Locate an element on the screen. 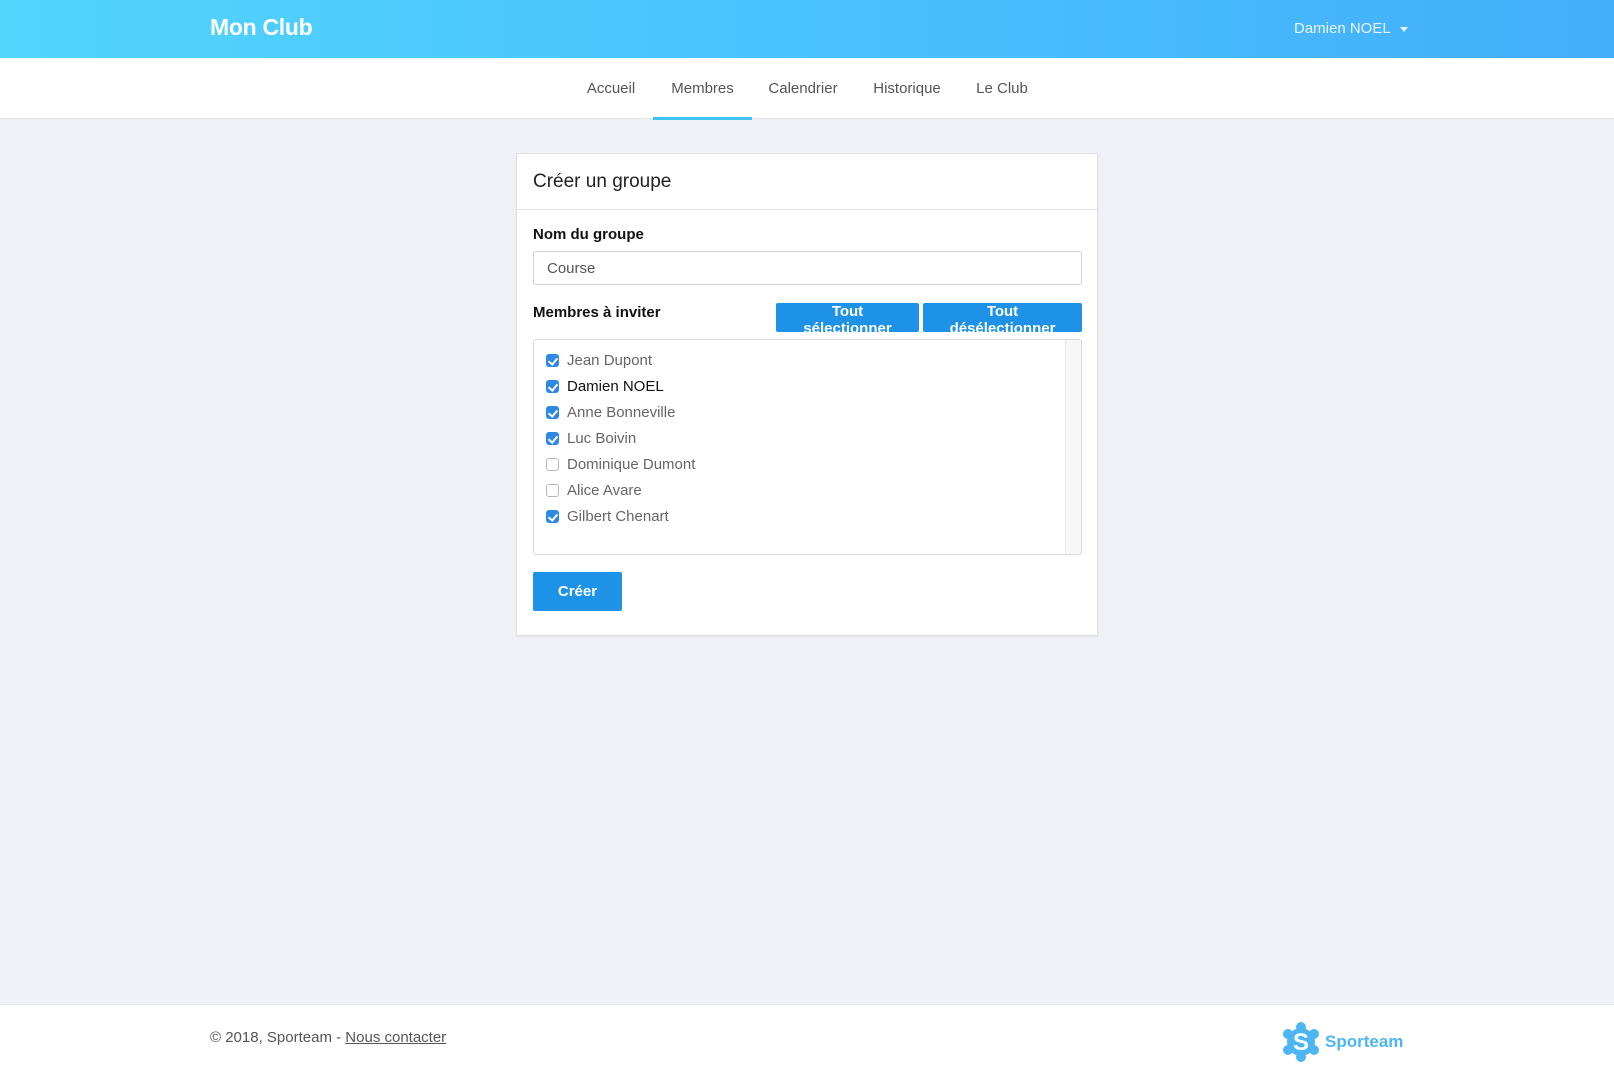 The height and width of the screenshot is (1080, 1614). member-name: Damien NOEL is located at coordinates (615, 386).